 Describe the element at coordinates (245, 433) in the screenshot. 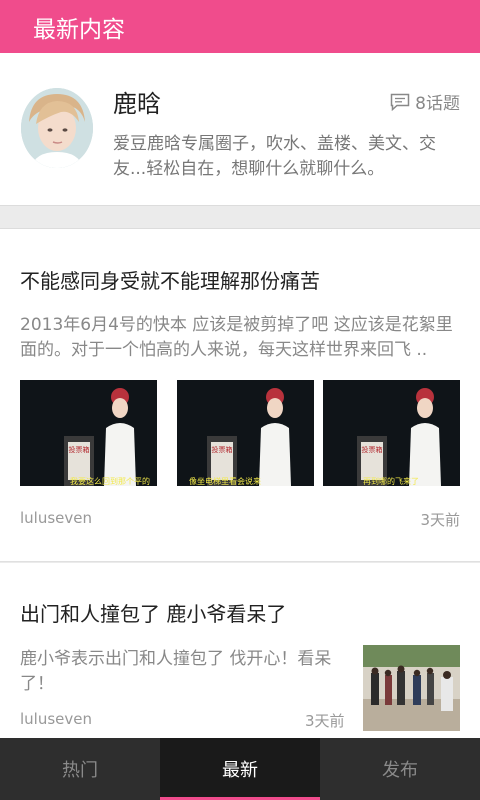

I see `post-thumbnail: 投票箱 像坐电梯里看会说来` at that location.